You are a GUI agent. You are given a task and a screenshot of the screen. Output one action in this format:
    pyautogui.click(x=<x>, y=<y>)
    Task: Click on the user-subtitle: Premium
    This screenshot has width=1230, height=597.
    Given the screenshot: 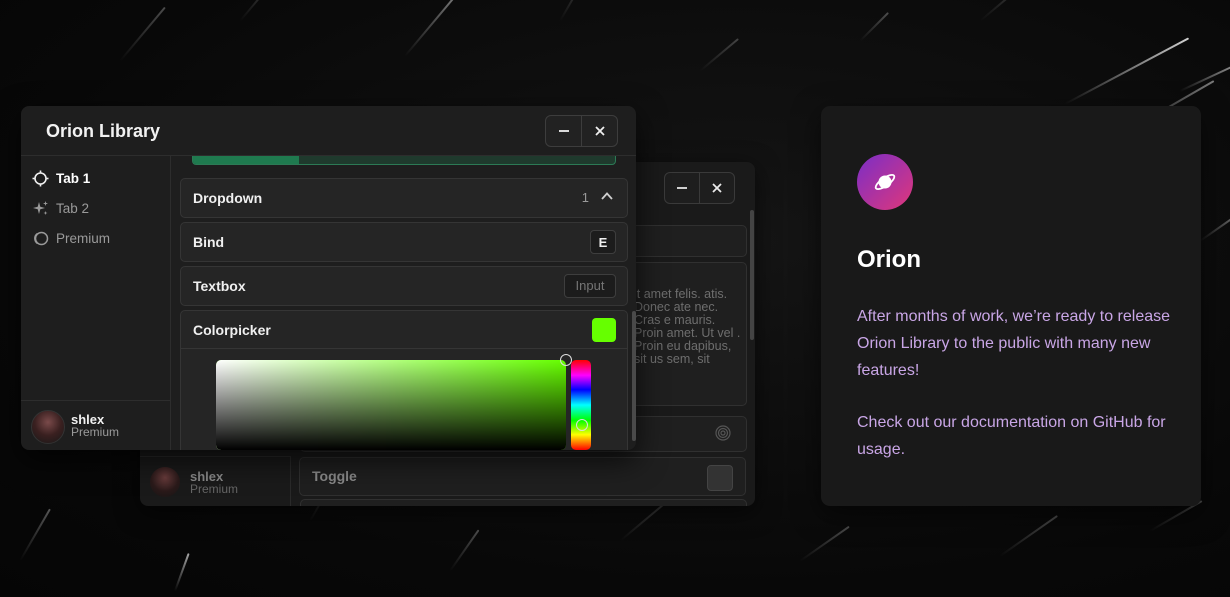 What is the action you would take?
    pyautogui.click(x=95, y=432)
    